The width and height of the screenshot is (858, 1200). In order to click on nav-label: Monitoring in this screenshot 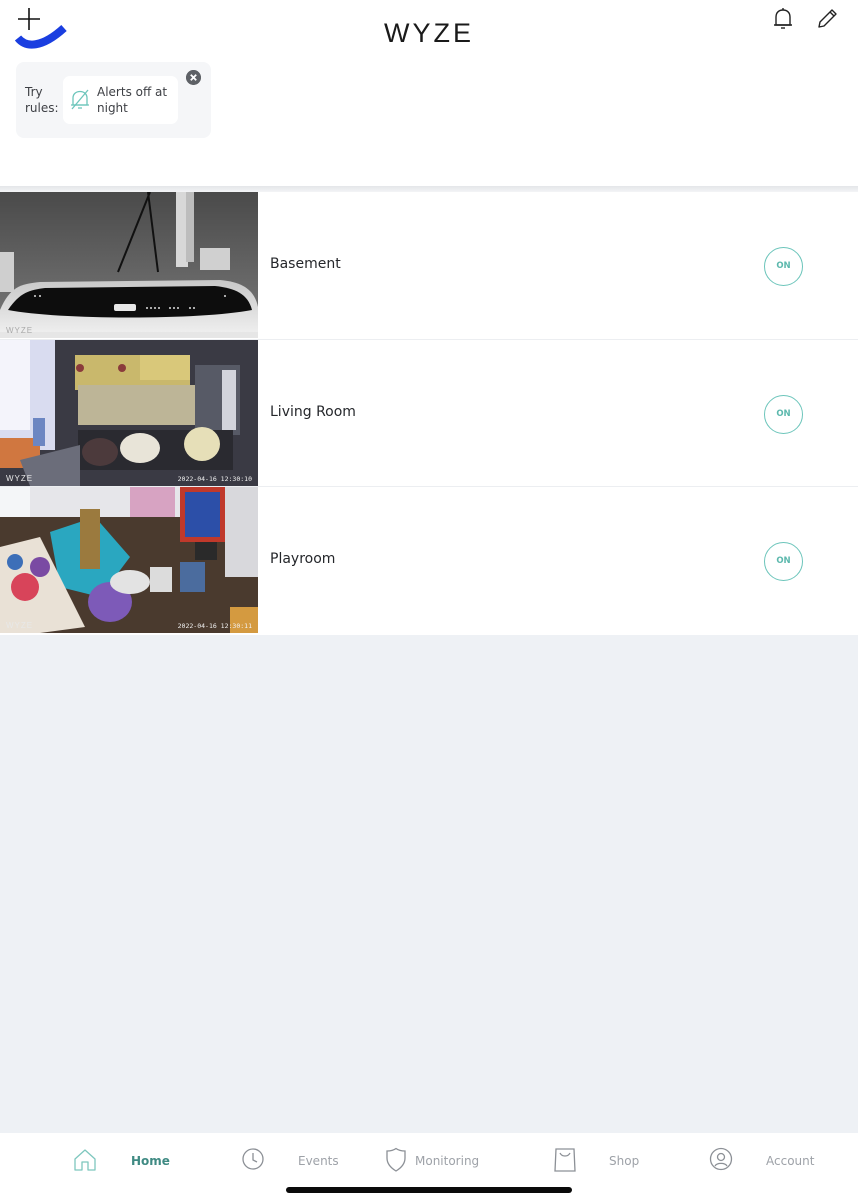, I will do `click(447, 1161)`.